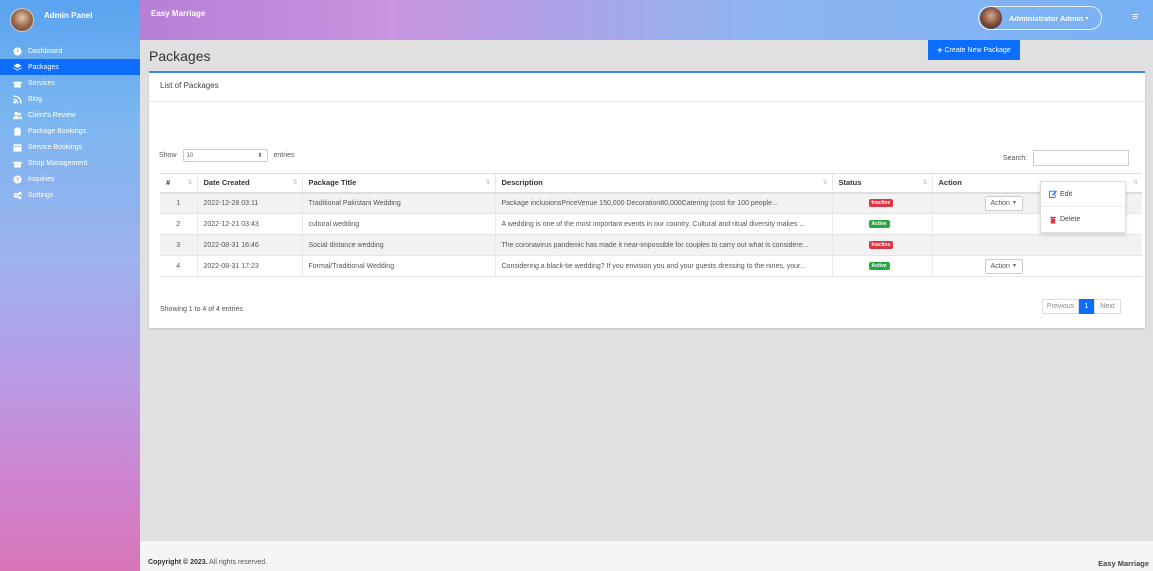  What do you see at coordinates (178, 224) in the screenshot?
I see `cell-number: 2` at bounding box center [178, 224].